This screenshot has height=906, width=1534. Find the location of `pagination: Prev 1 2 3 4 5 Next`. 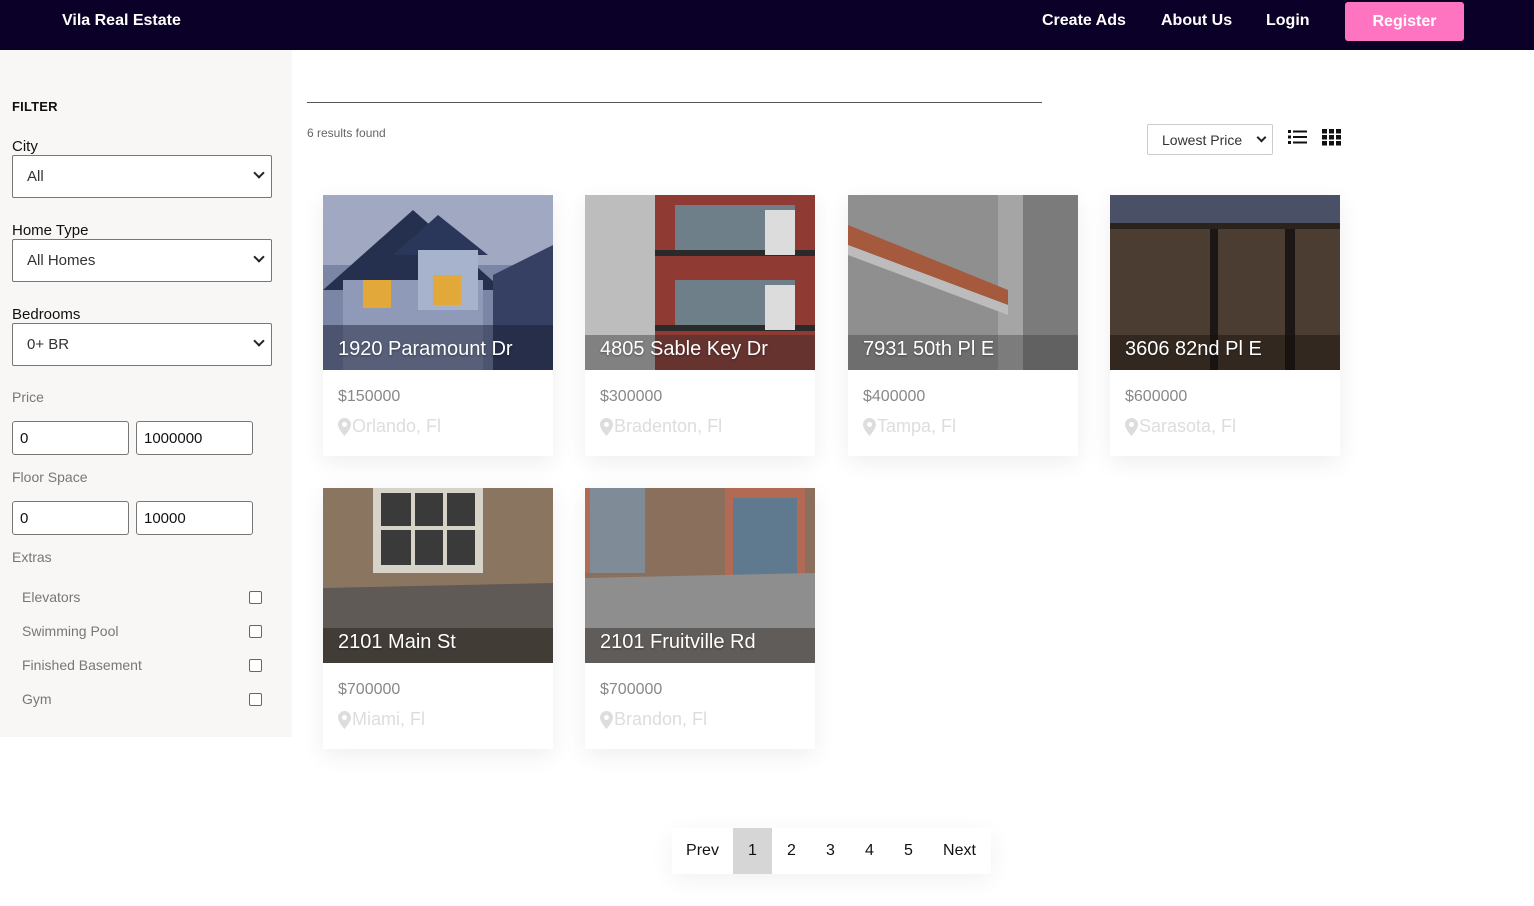

pagination: Prev 1 2 3 4 5 Next is located at coordinates (831, 851).